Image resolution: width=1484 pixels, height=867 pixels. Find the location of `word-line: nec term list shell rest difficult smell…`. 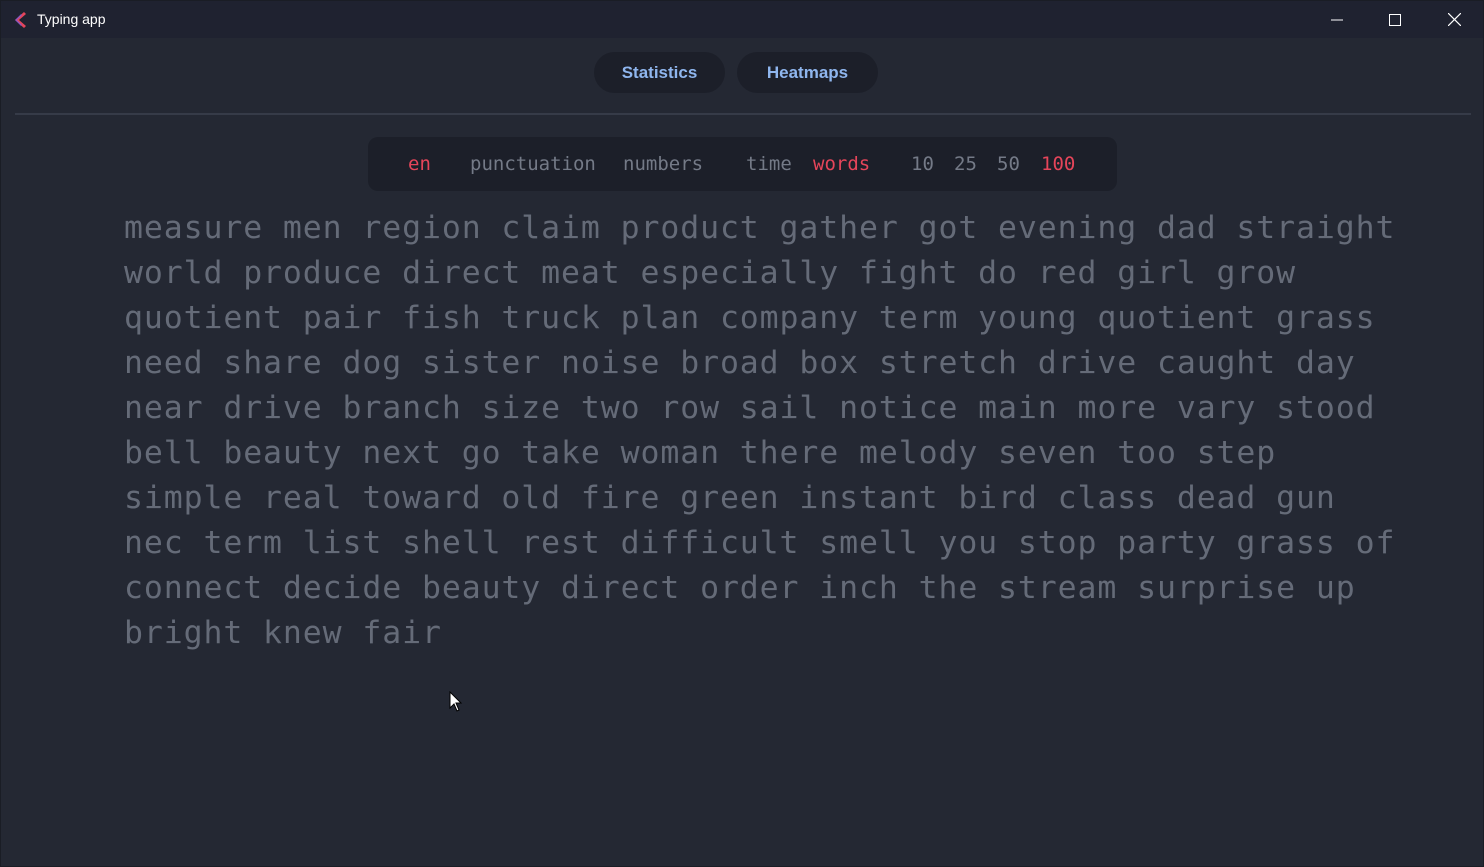

word-line: nec term list shell rest difficult smell… is located at coordinates (760, 543).